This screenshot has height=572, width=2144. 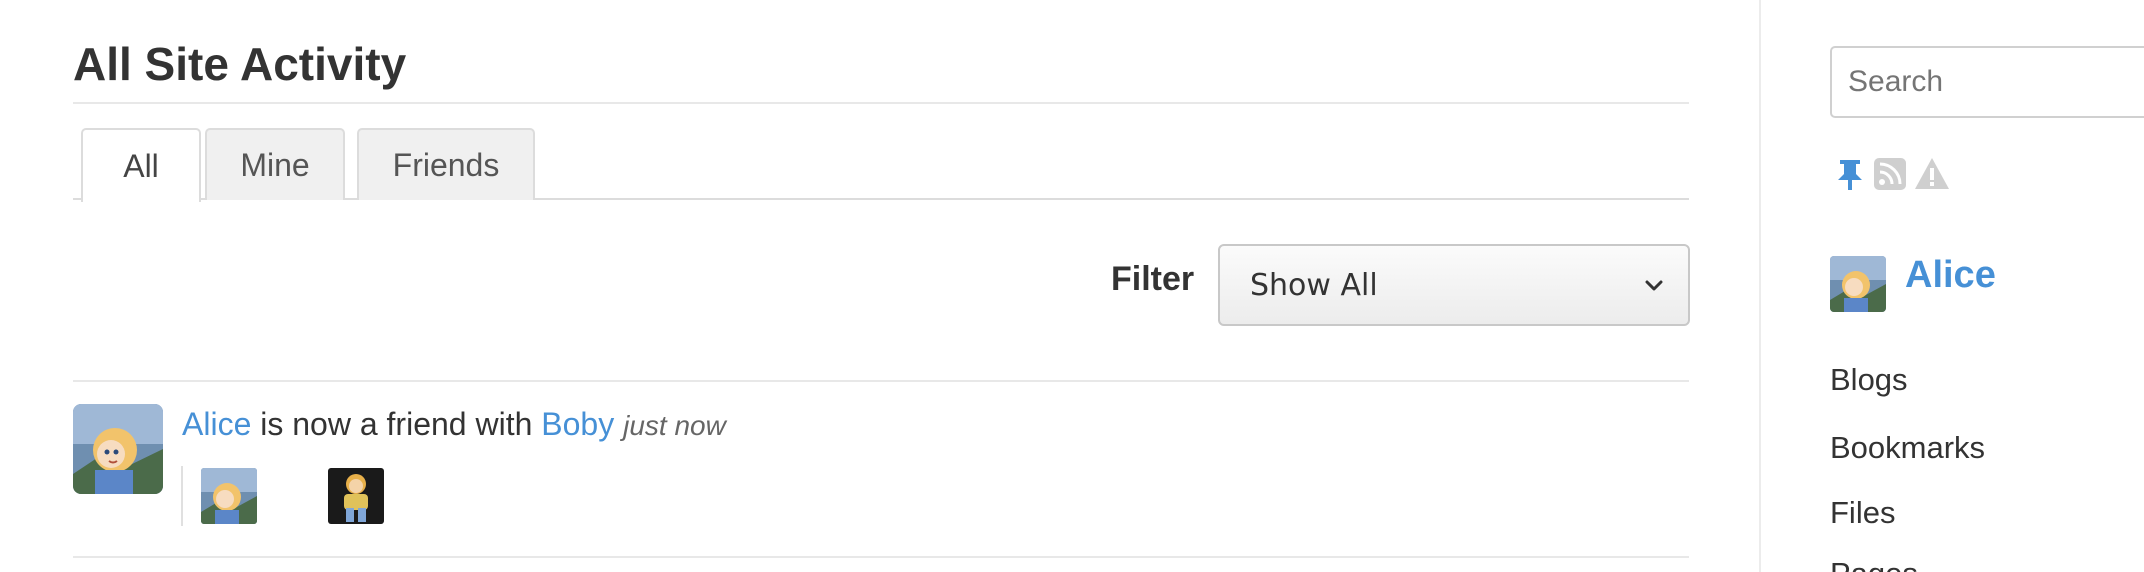 I want to click on list-divider-top, so click(x=881, y=381).